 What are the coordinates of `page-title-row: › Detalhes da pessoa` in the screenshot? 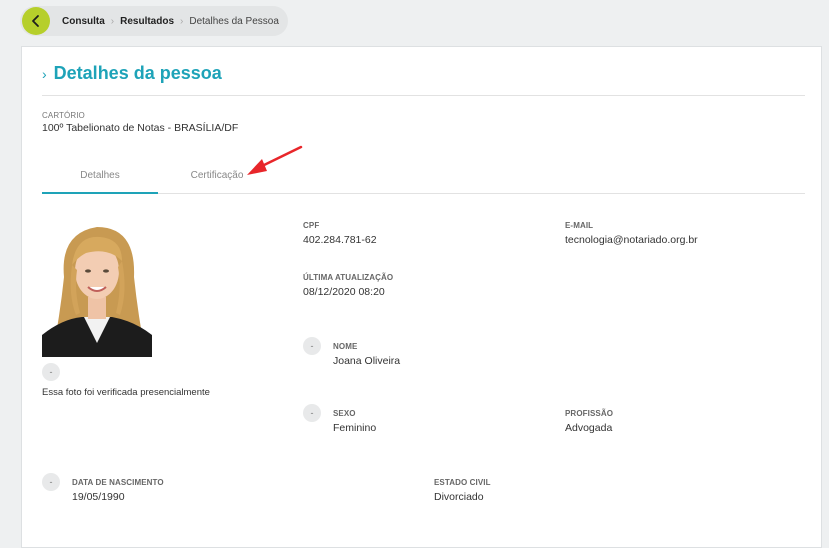 It's located at (132, 73).